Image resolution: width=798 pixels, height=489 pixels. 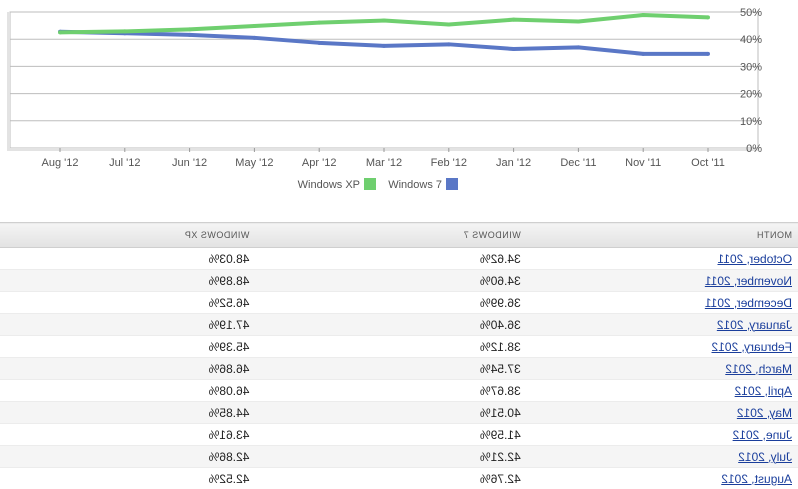 What do you see at coordinates (751, 122) in the screenshot?
I see `y-tick-label: 10%` at bounding box center [751, 122].